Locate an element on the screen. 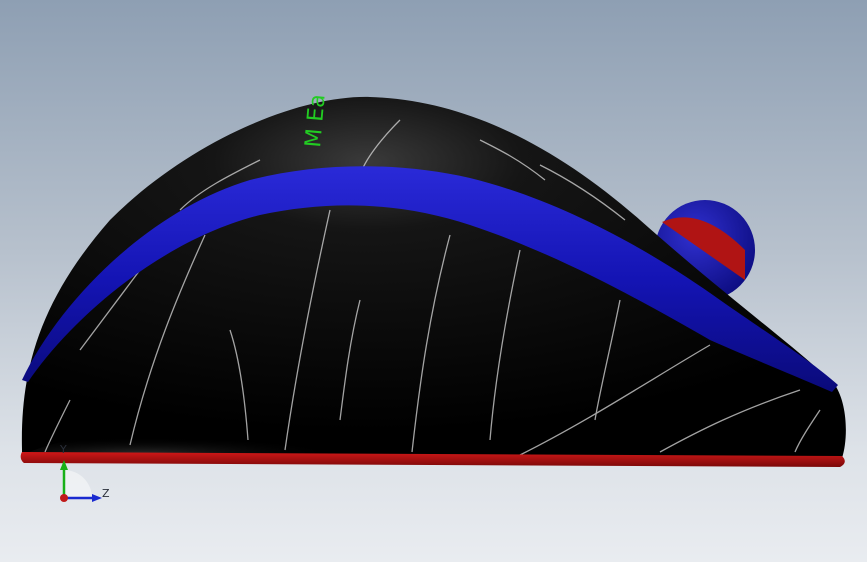 The width and height of the screenshot is (867, 562). logo-text: M Ea is located at coordinates (316, 120).